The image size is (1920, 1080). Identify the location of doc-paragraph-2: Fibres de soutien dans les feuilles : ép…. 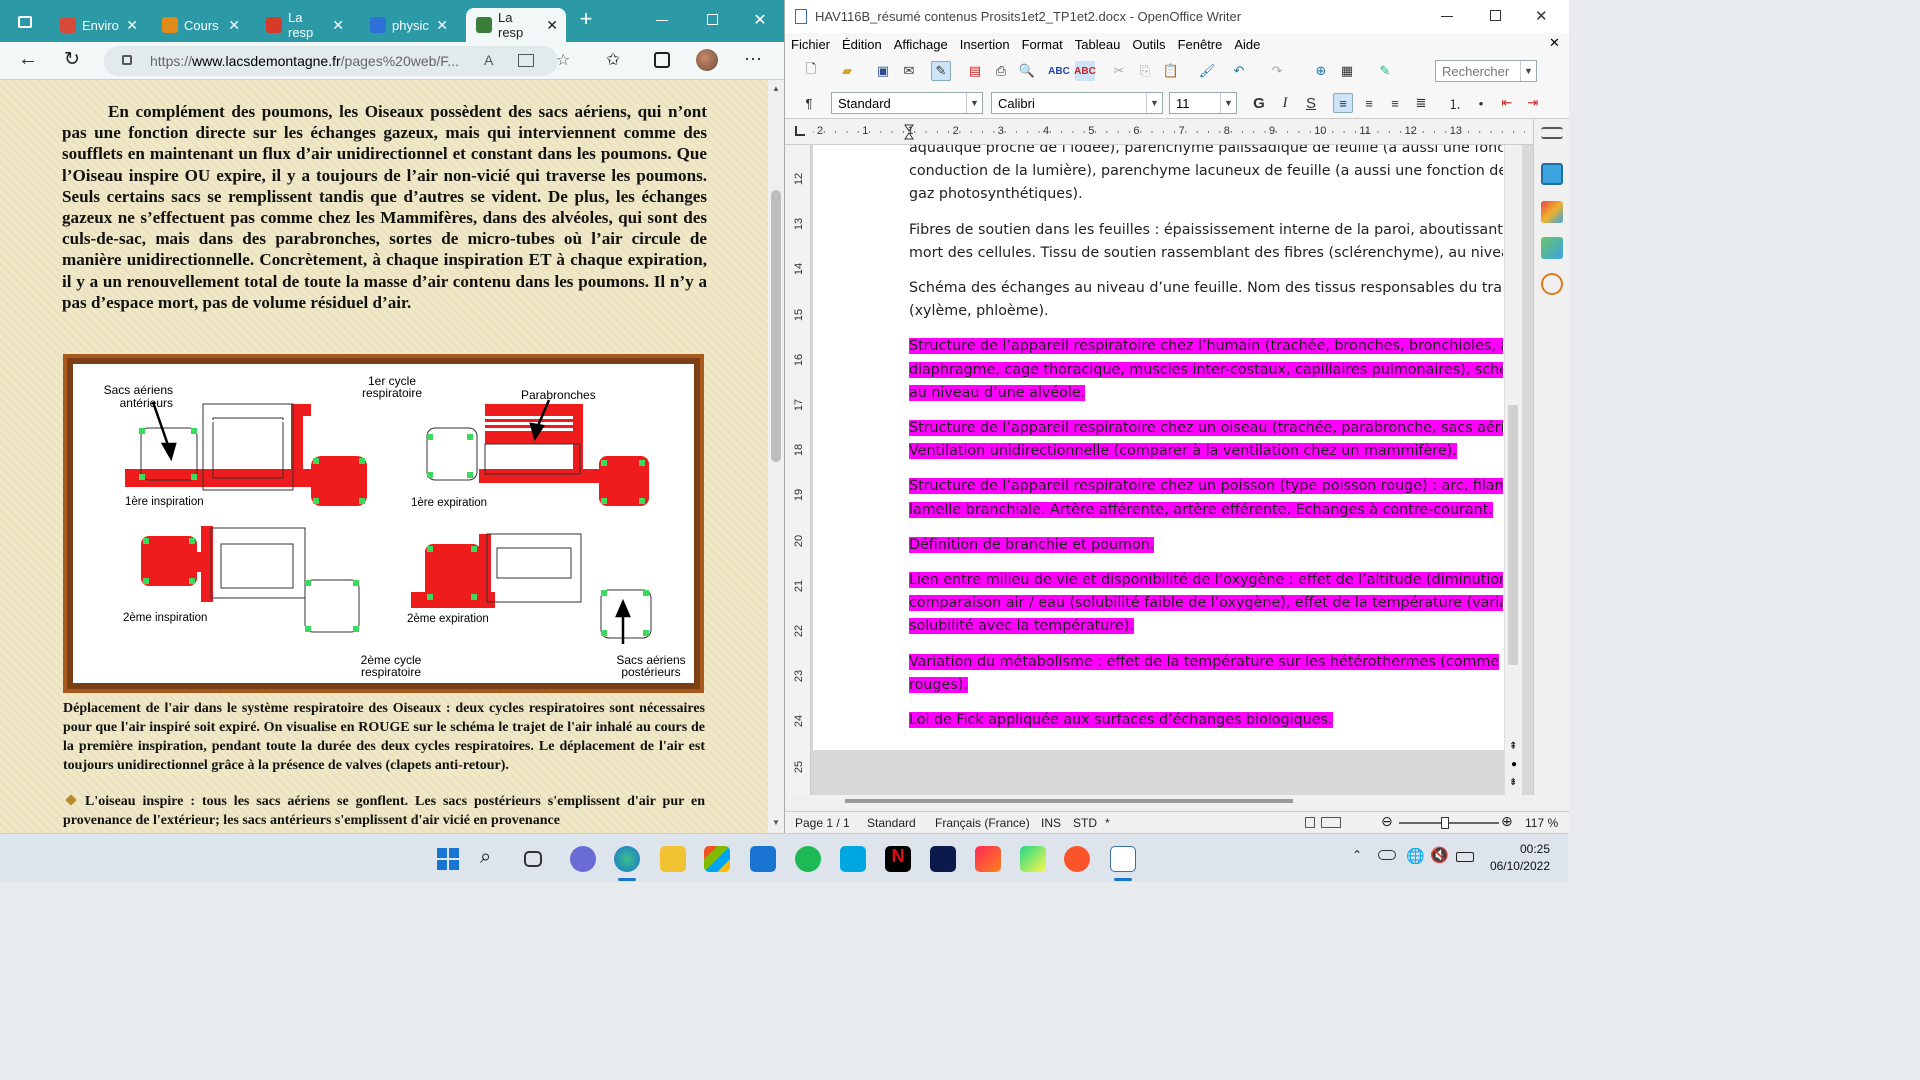
(1206, 242).